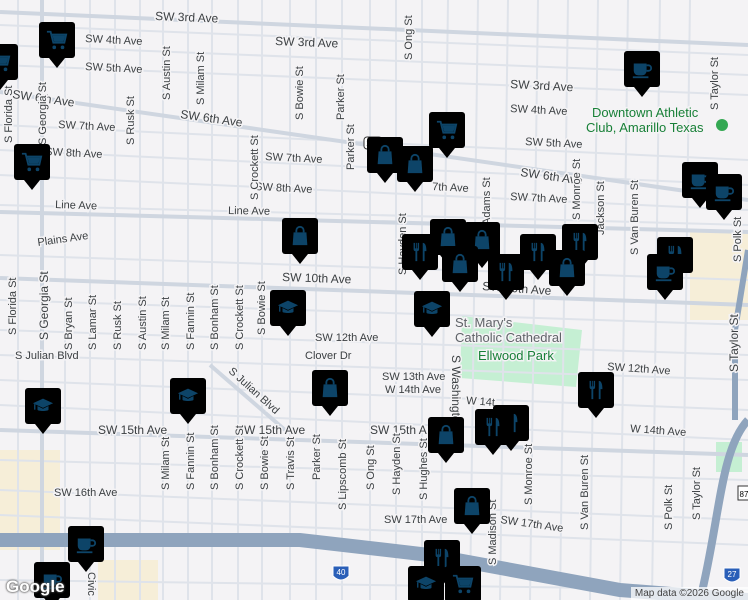 Image resolution: width=748 pixels, height=600 pixels. What do you see at coordinates (397, 464) in the screenshot?
I see `label-s-hayden-st-2: S Hayden St` at bounding box center [397, 464].